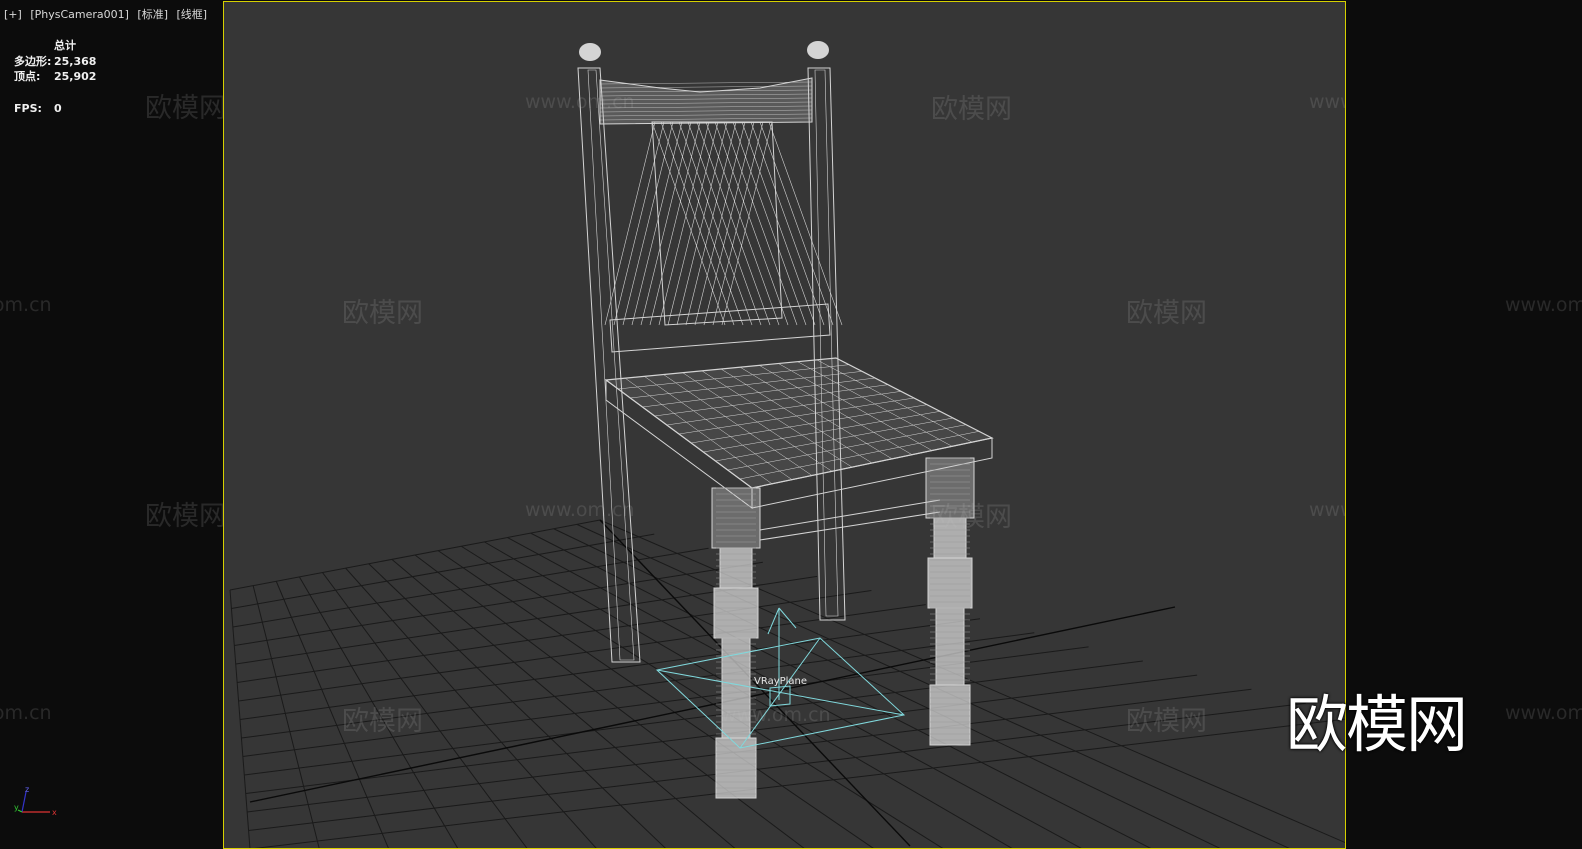 This screenshot has height=849, width=1582. I want to click on fps-label: FPS:, so click(28, 108).